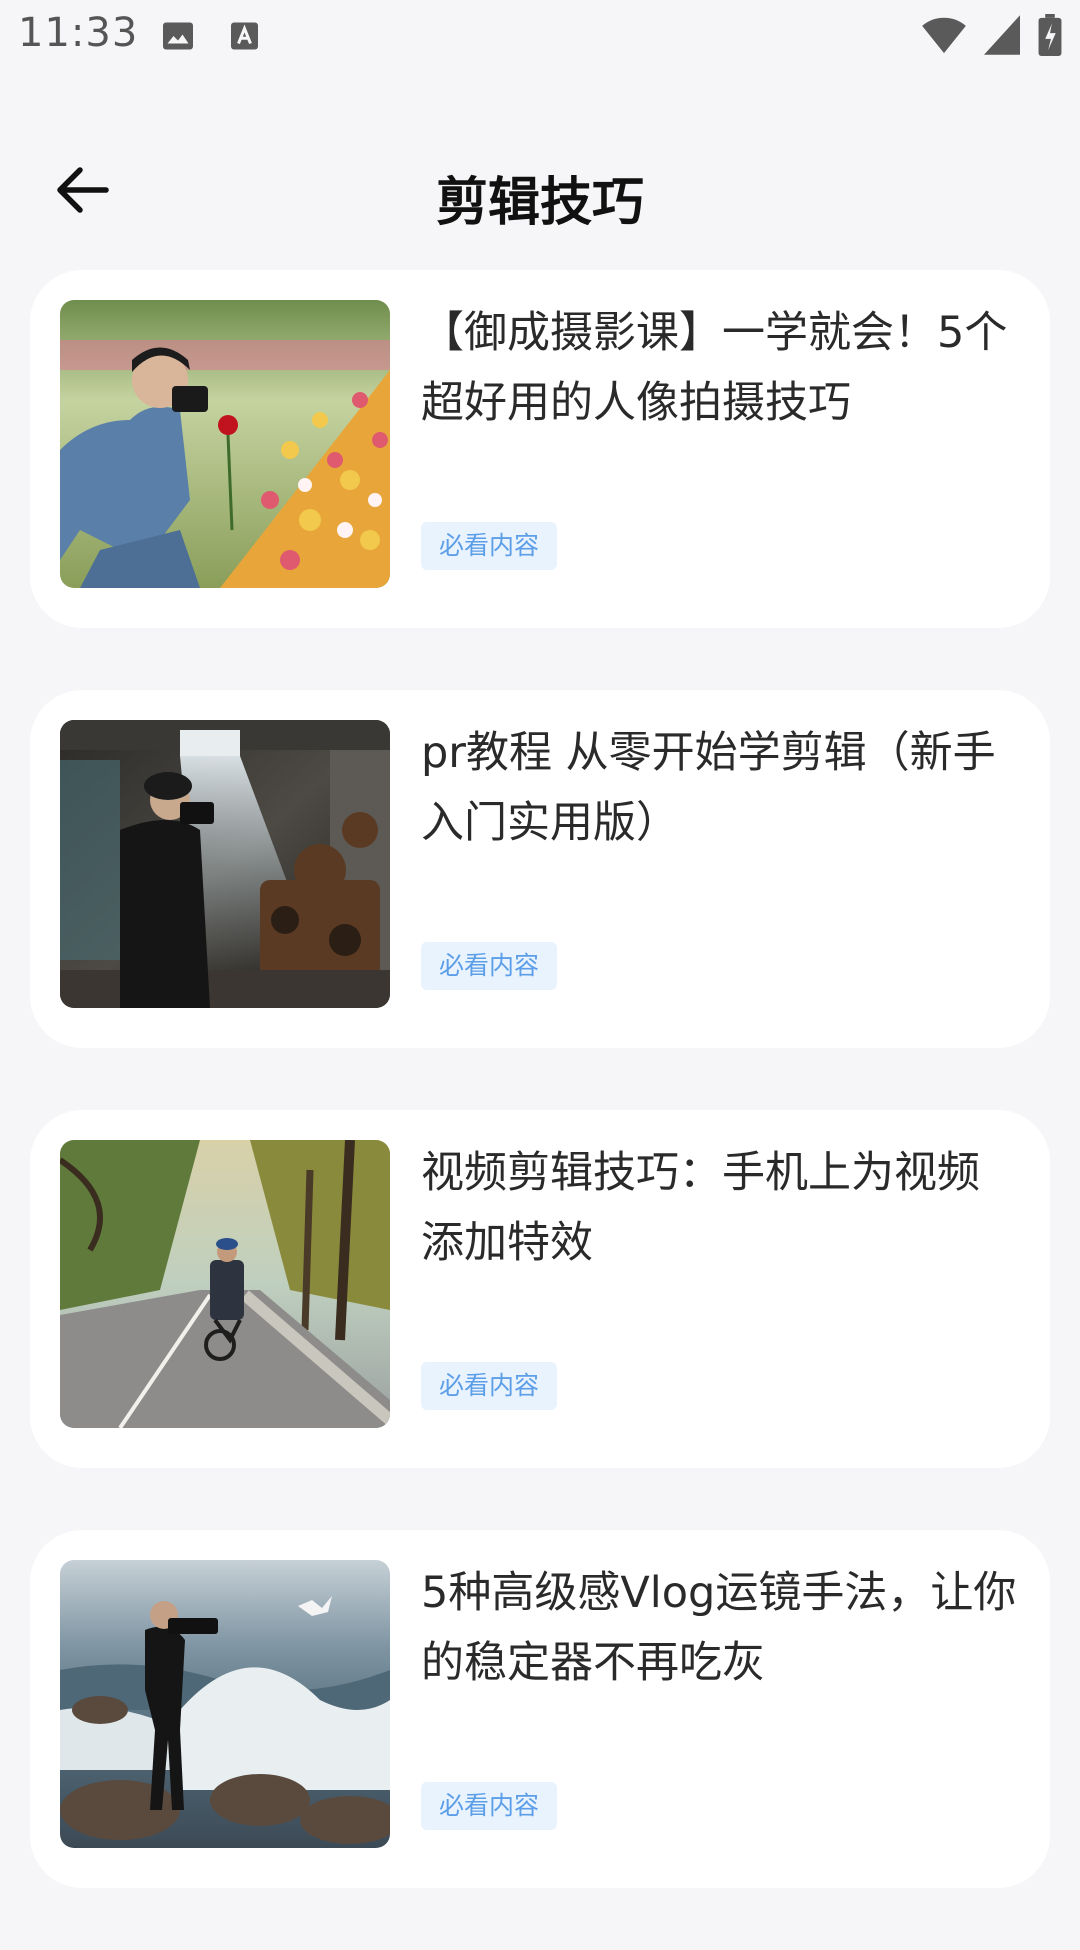 This screenshot has width=1080, height=1950. What do you see at coordinates (719, 1628) in the screenshot?
I see `article-title: 5种高级感Vlog运镜手法，让你的稳定器不再吃灰` at bounding box center [719, 1628].